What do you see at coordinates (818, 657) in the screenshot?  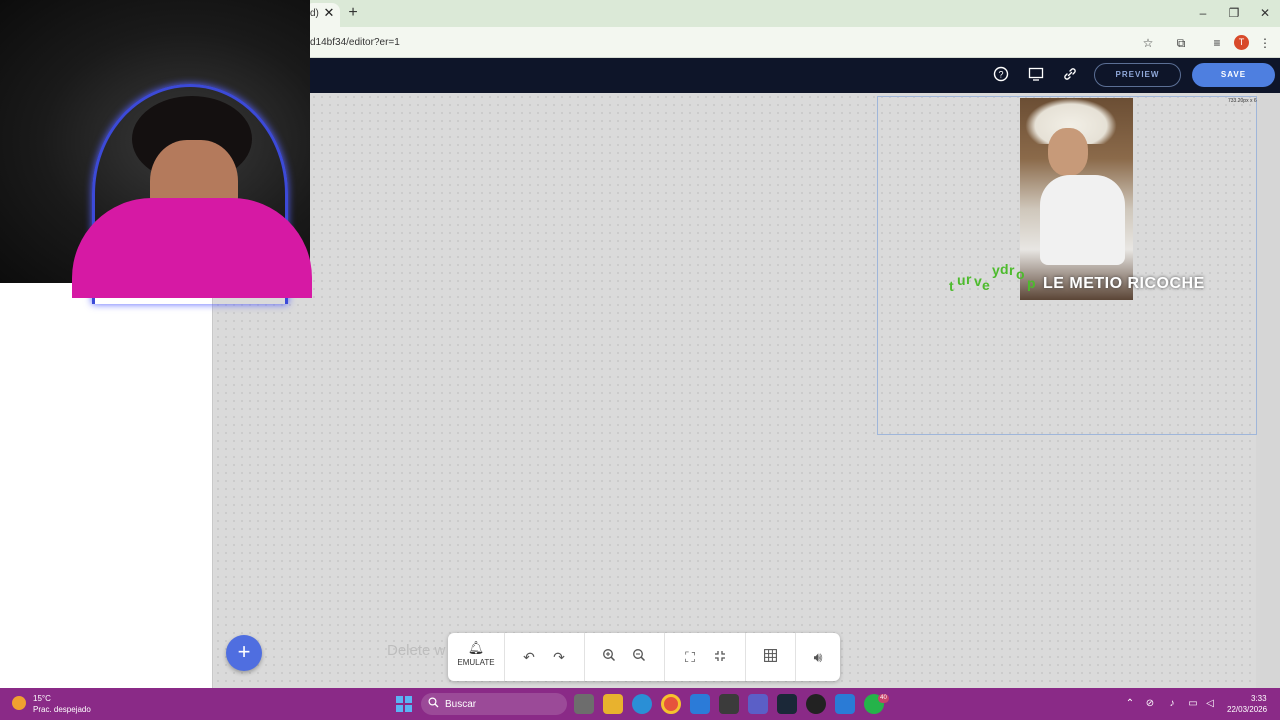 I see `volume-icon: 🔊︎` at bounding box center [818, 657].